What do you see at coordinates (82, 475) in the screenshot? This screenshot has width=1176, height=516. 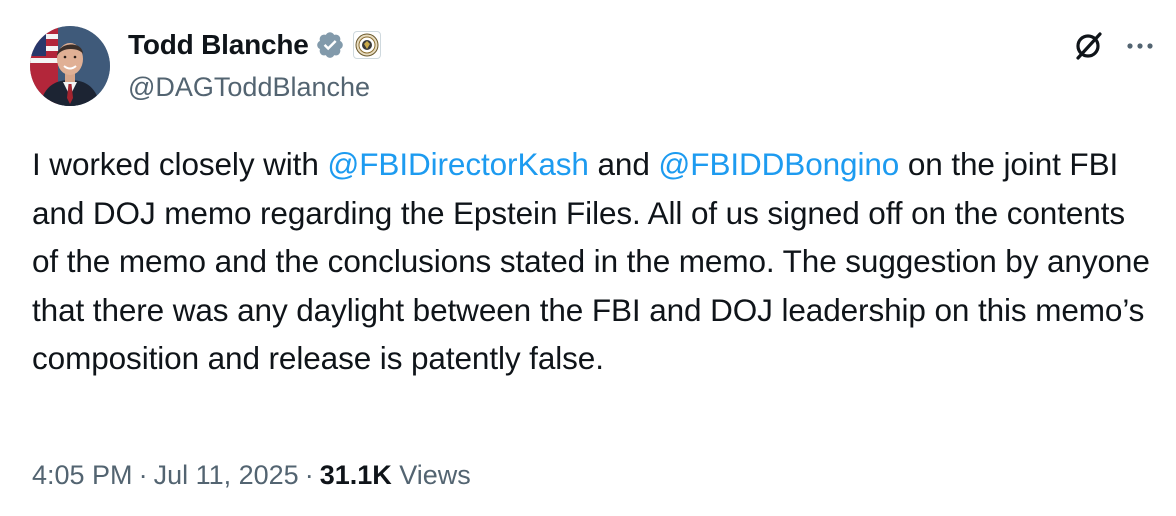 I see `tweet-time: 4:05 PM` at bounding box center [82, 475].